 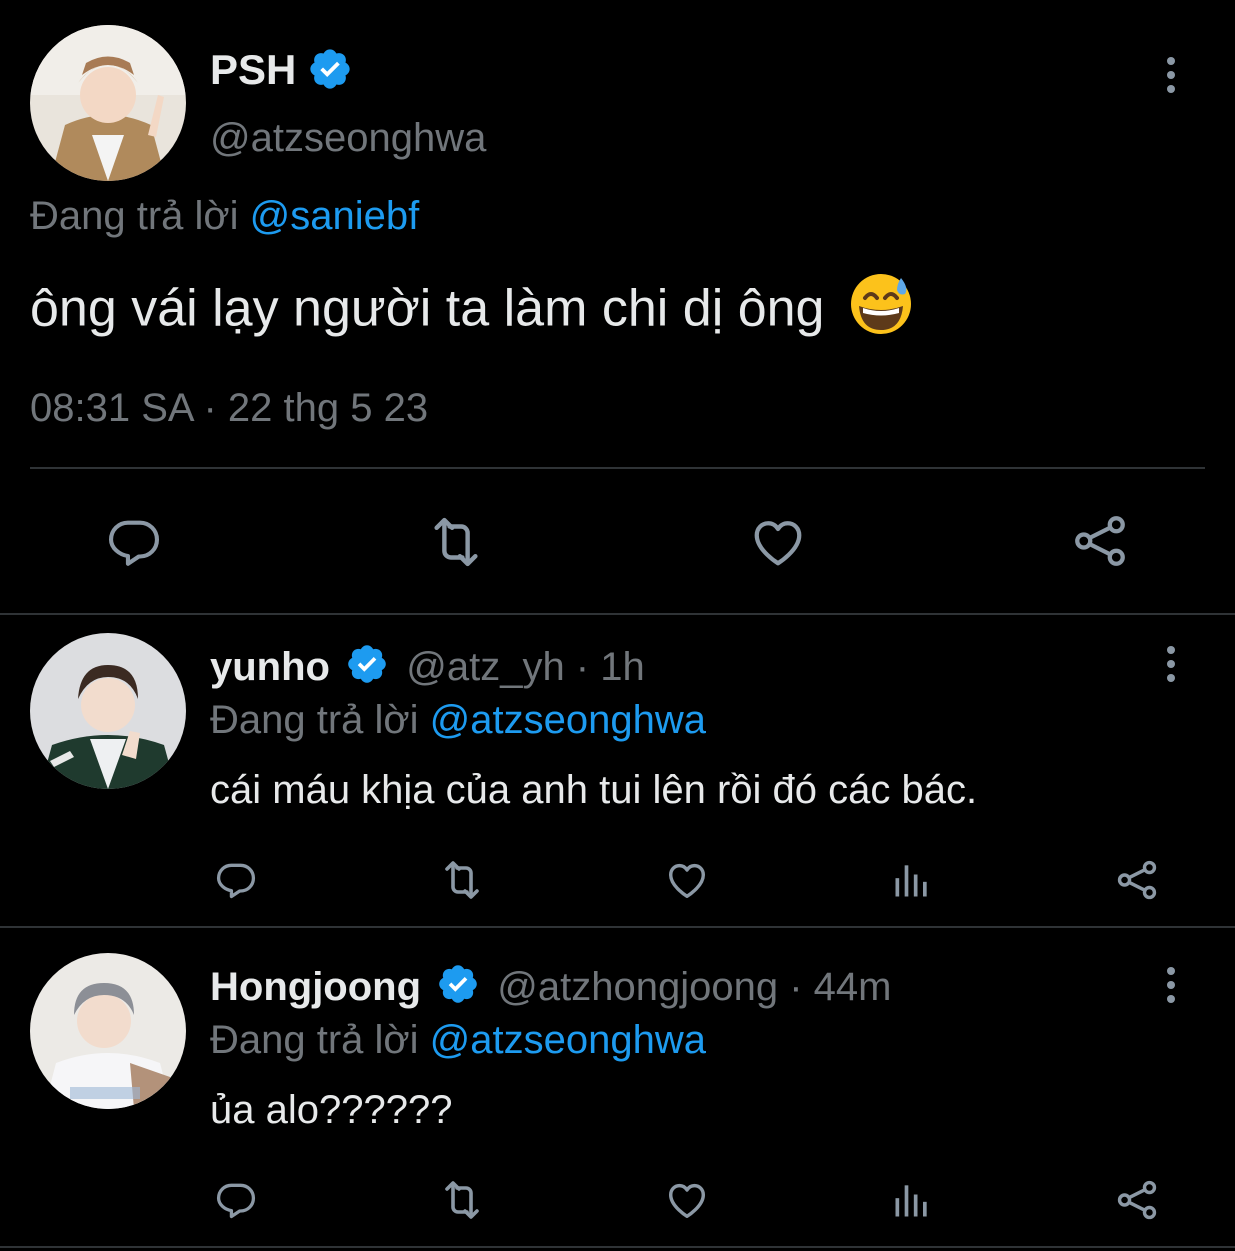 I want to click on handle-time: @atz_yh · 1h, so click(x=525, y=667).